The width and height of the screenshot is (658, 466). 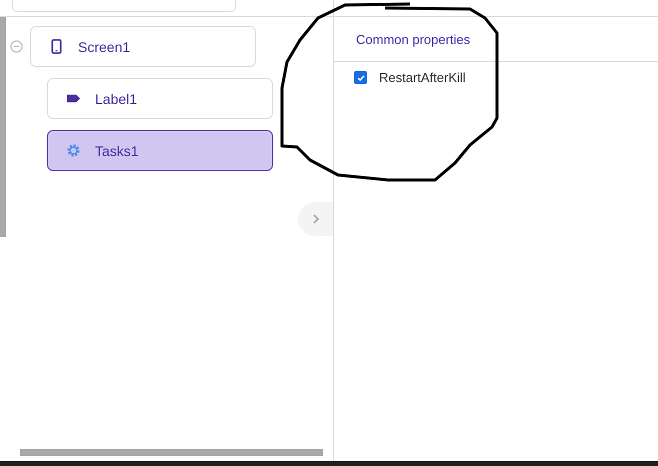 I want to click on expand-button, so click(x=315, y=219).